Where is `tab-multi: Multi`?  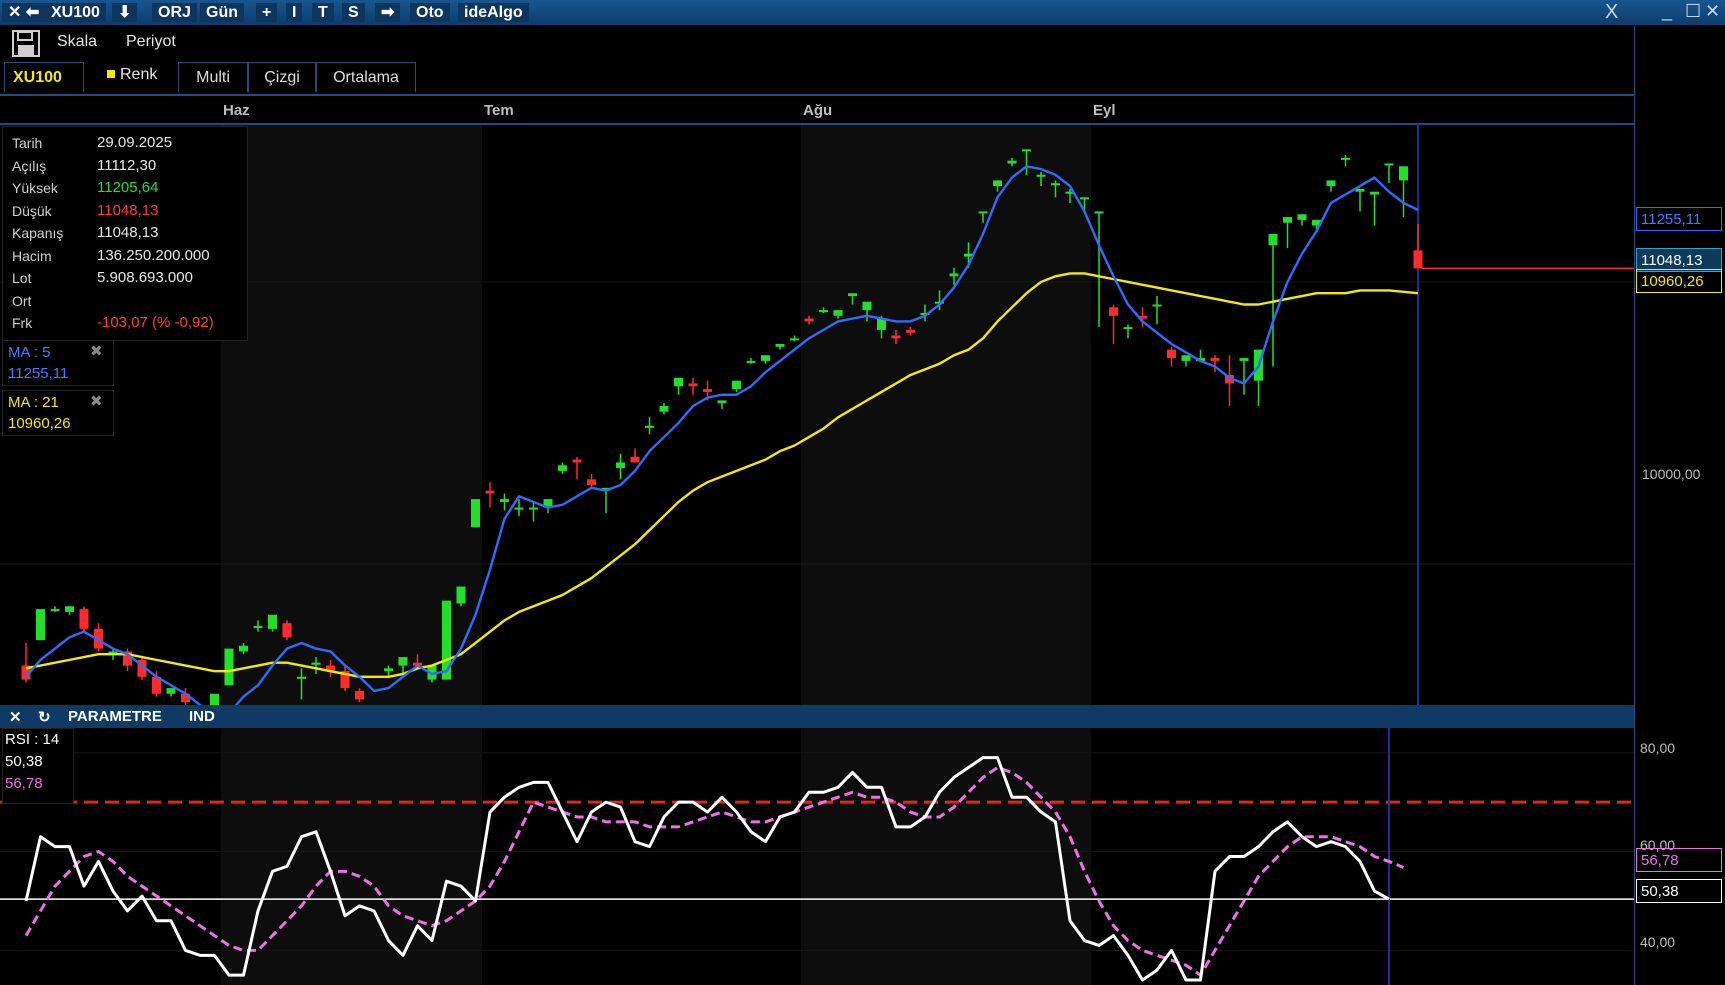
tab-multi: Multi is located at coordinates (213, 77).